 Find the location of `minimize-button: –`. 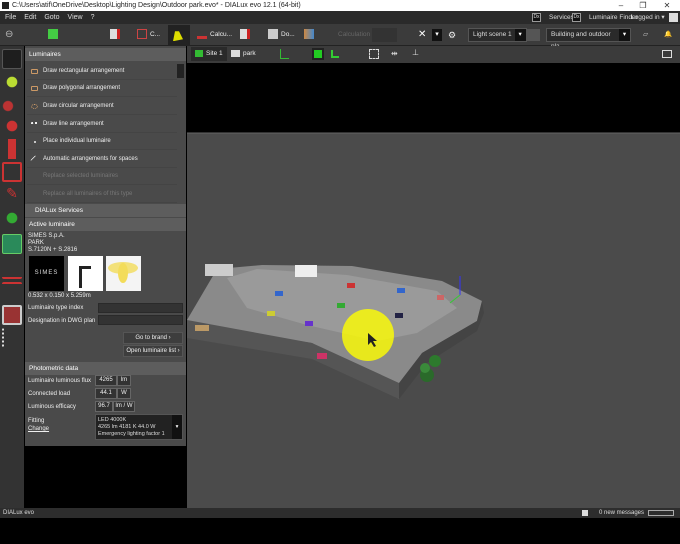

minimize-button: – is located at coordinates (621, 5).